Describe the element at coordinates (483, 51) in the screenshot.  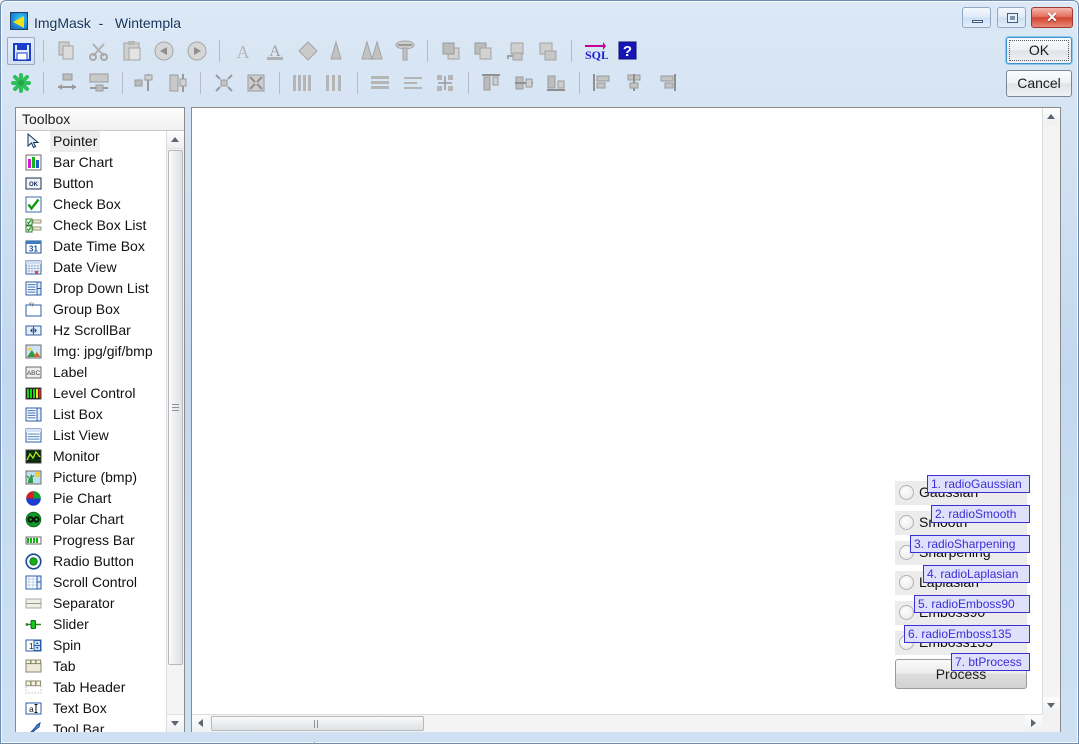
I see `send-to-back-button` at that location.